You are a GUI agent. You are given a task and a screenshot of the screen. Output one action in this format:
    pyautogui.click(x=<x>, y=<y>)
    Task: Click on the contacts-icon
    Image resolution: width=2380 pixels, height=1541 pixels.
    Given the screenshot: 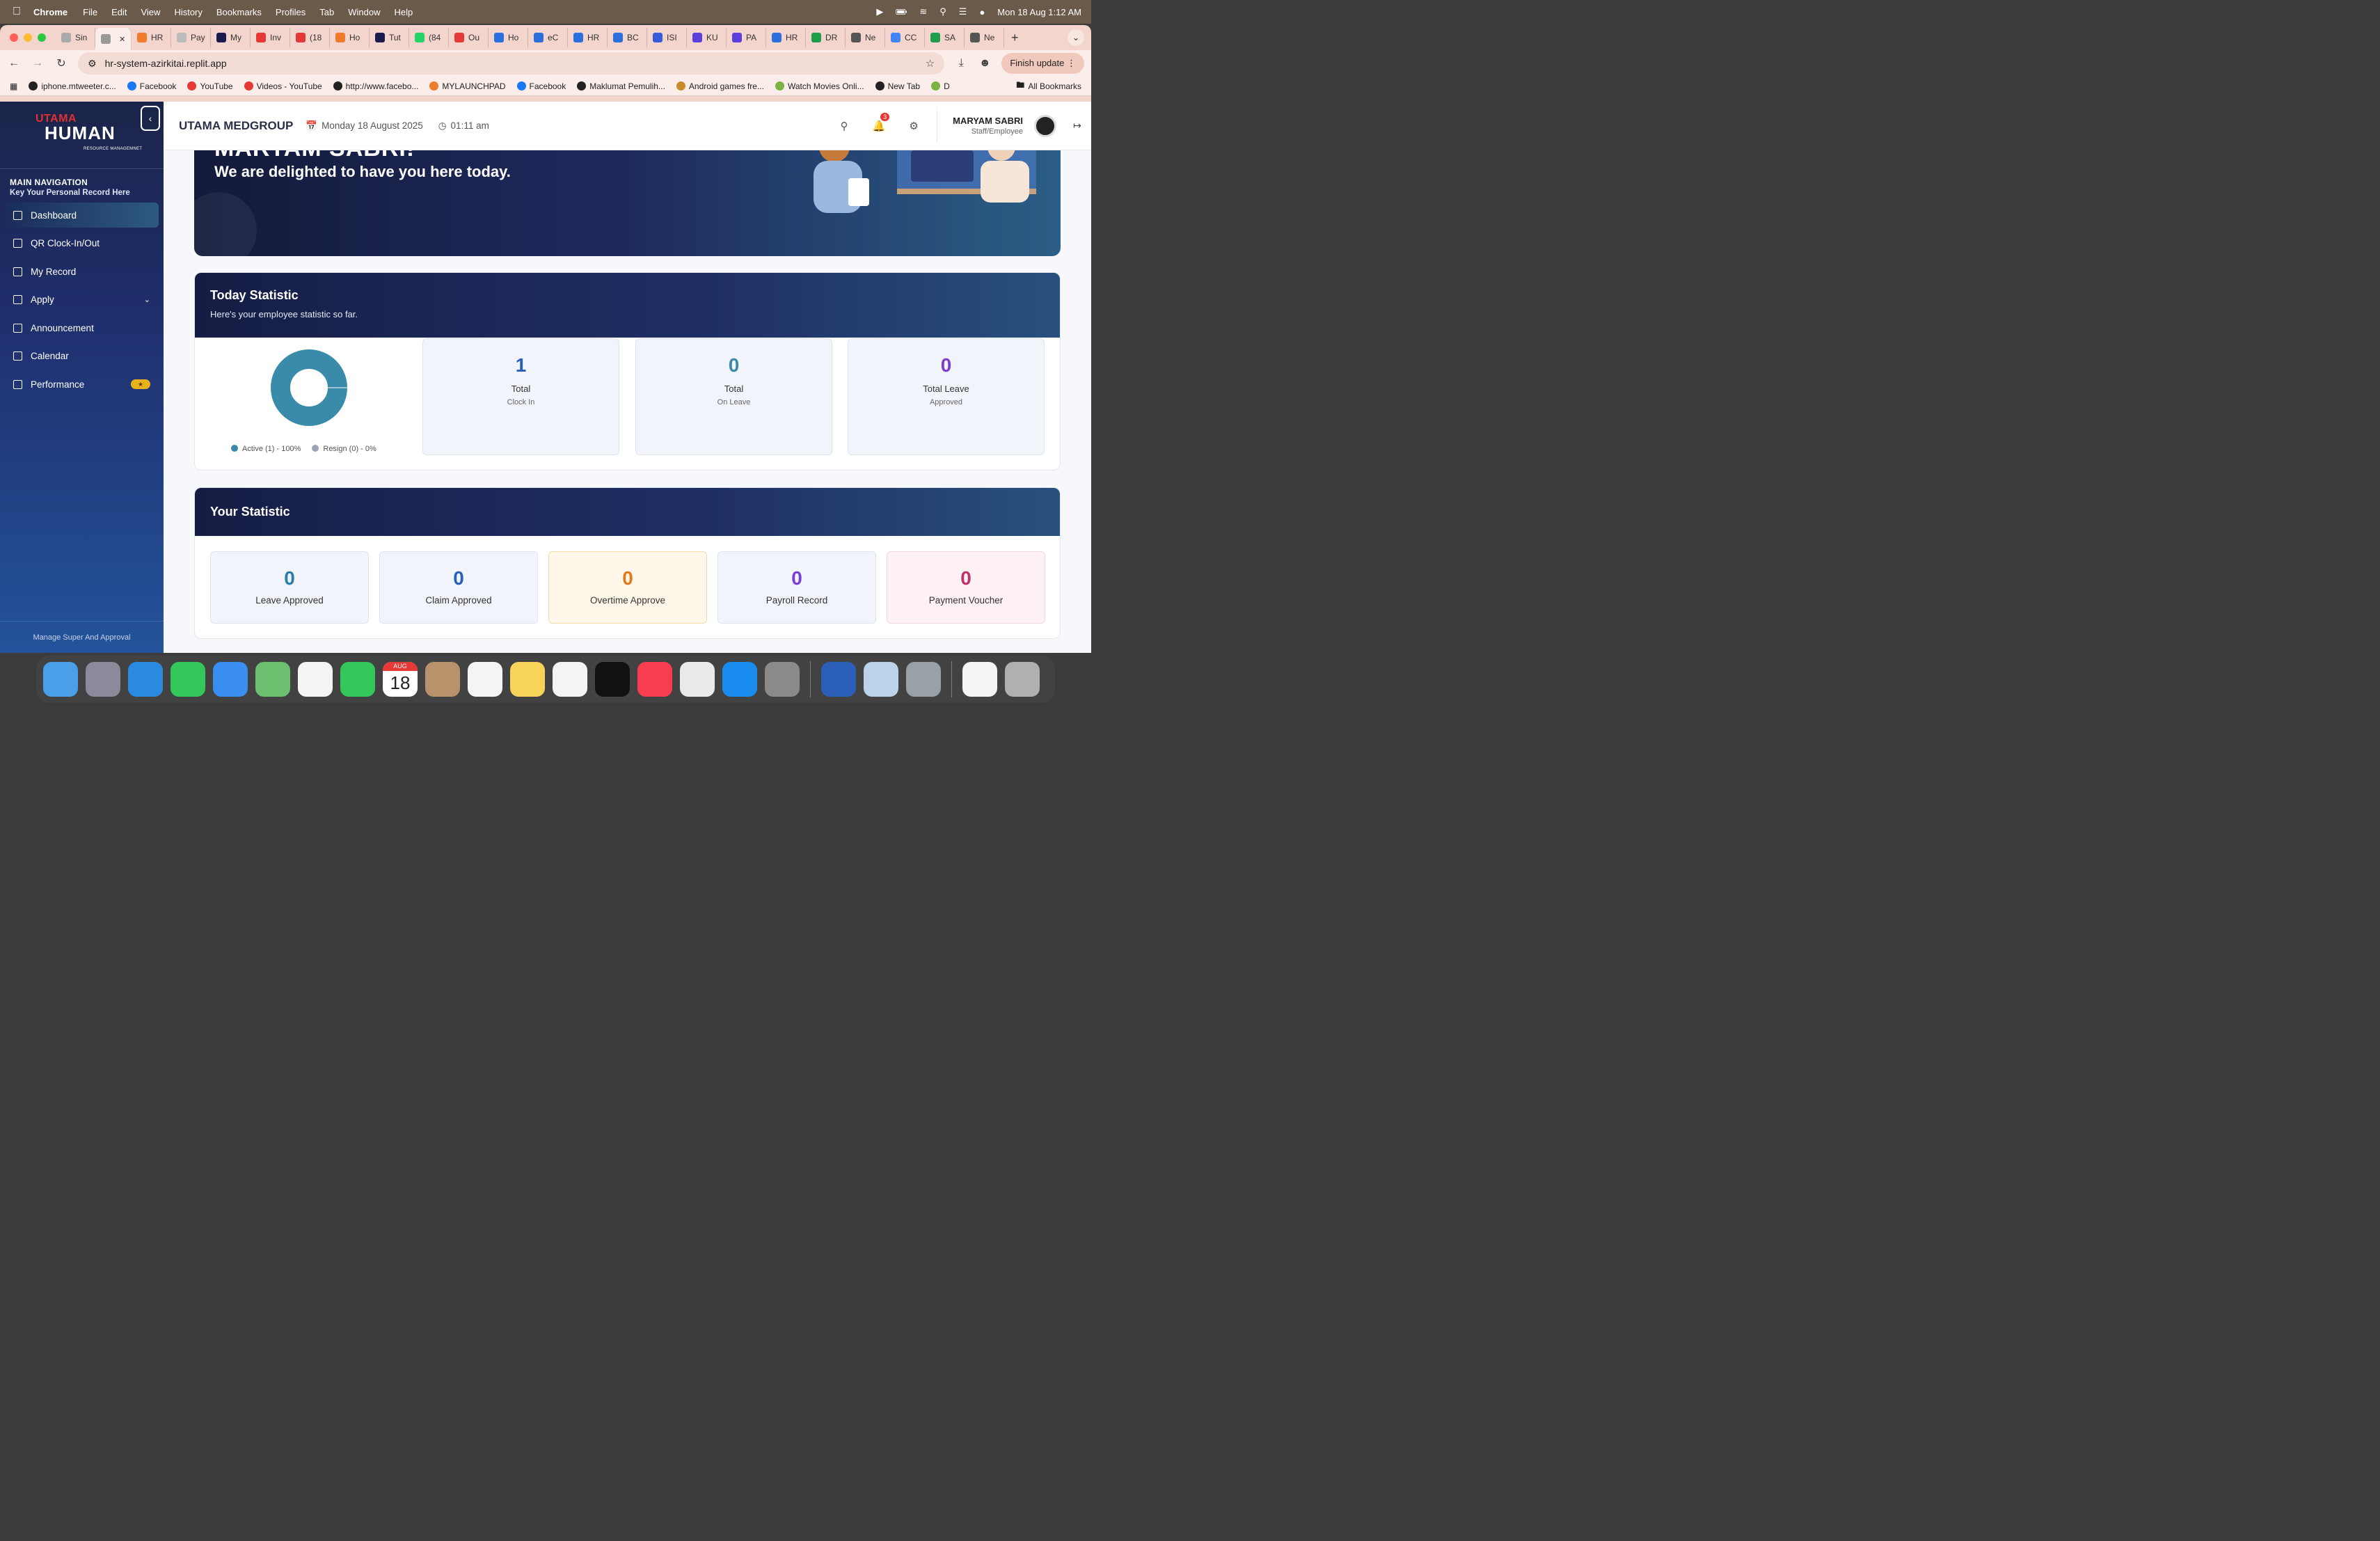 What is the action you would take?
    pyautogui.click(x=443, y=679)
    